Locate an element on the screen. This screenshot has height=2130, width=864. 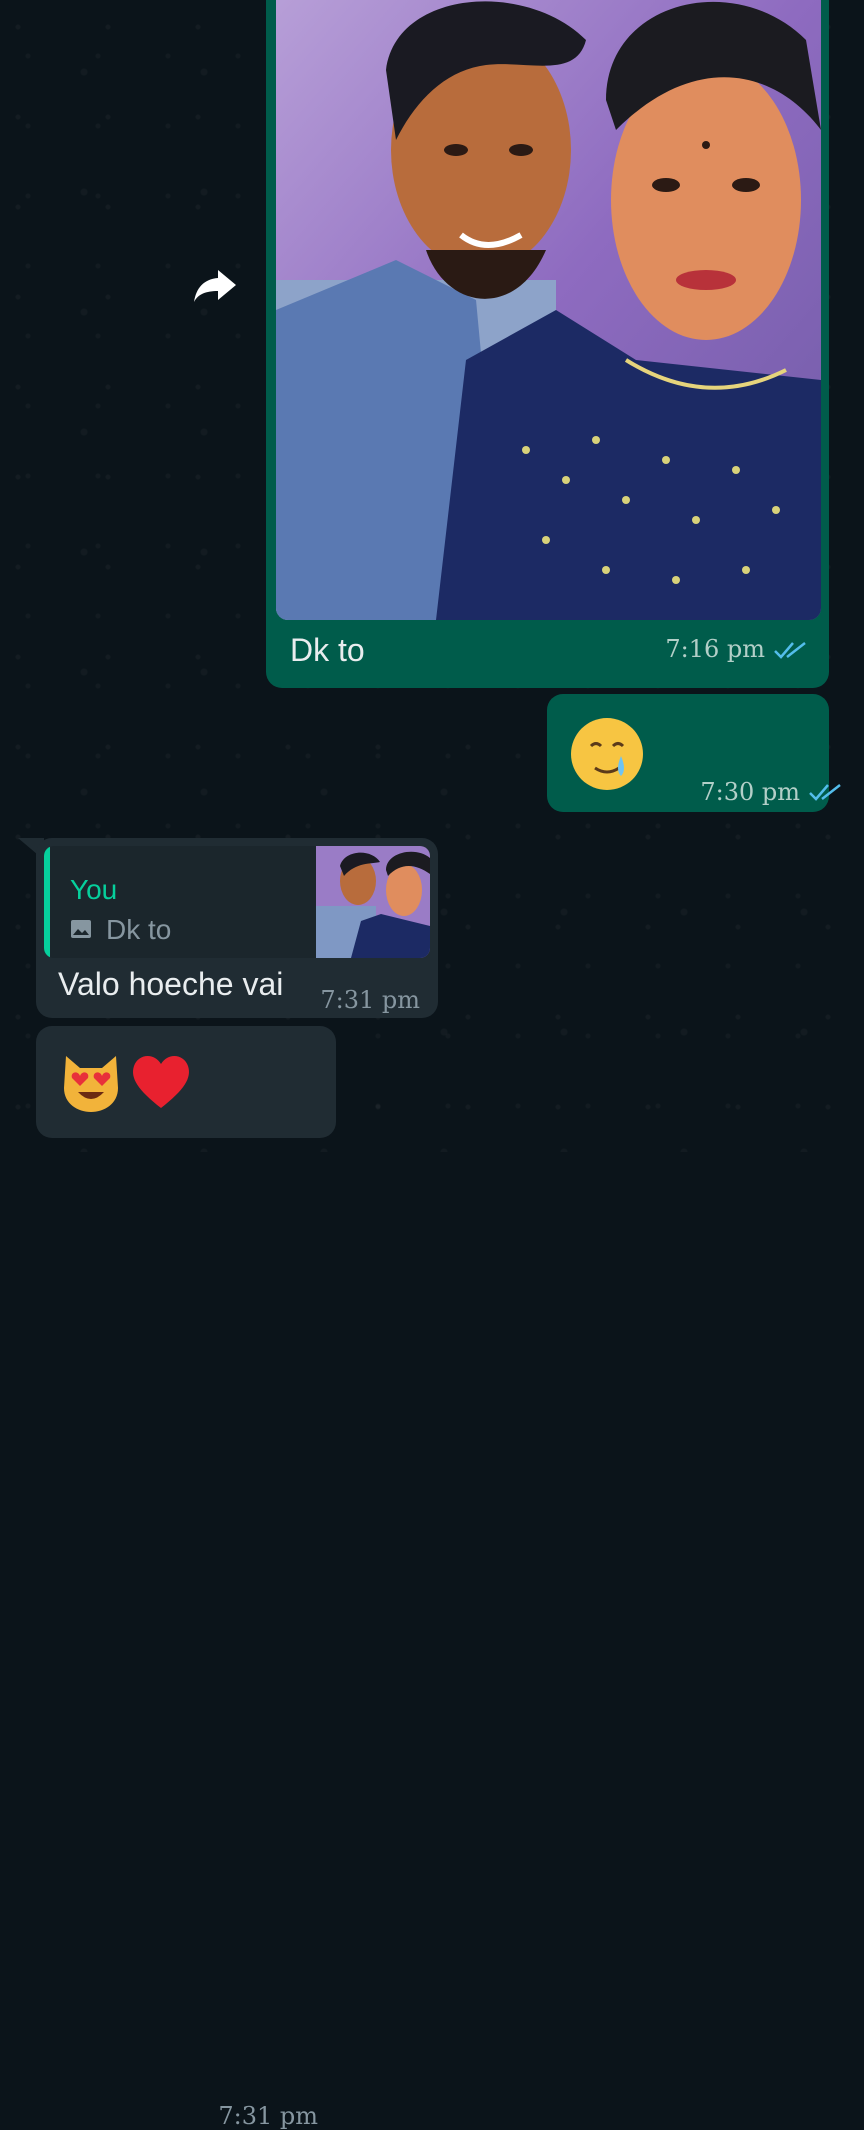
message-time: 7:16 pm is located at coordinates (715, 649).